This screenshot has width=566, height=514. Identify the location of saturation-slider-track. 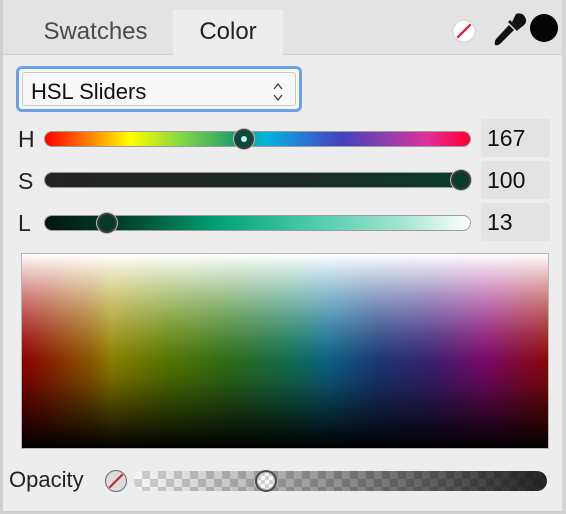
(257, 180).